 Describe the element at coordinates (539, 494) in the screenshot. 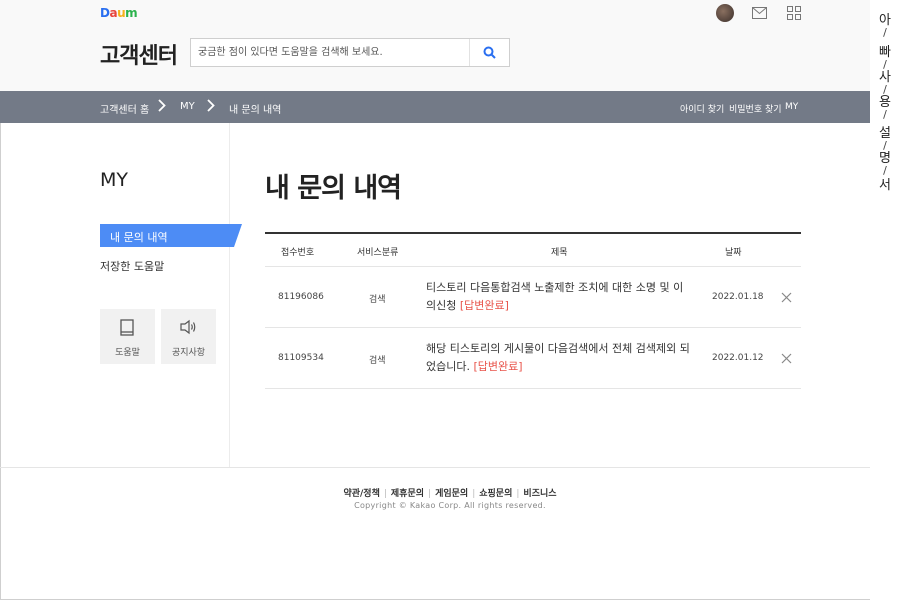

I see `footer-link-business: 비즈니스` at that location.